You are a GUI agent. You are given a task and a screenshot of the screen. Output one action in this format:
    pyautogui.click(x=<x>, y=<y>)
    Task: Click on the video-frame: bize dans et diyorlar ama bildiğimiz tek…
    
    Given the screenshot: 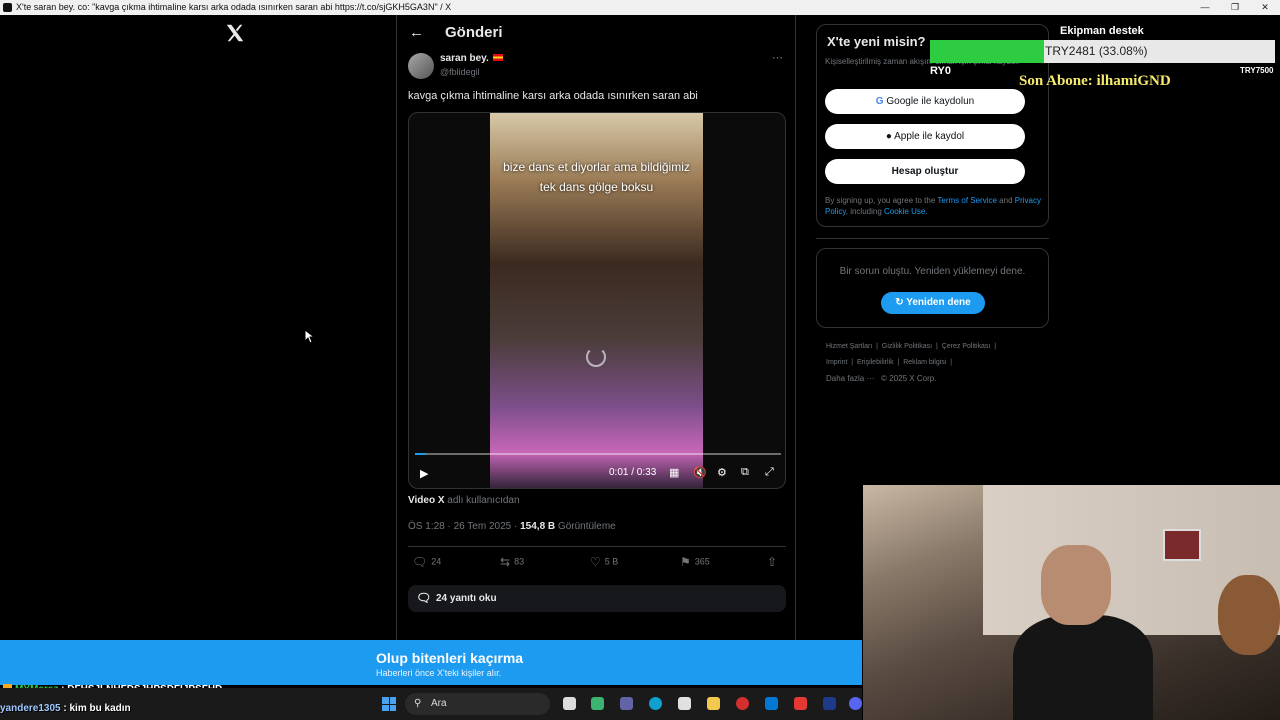 What is the action you would take?
    pyautogui.click(x=596, y=300)
    